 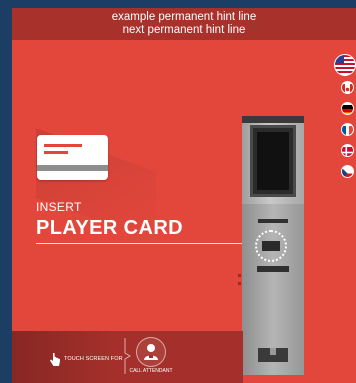 I want to click on flag-cz-icon, so click(x=347, y=171).